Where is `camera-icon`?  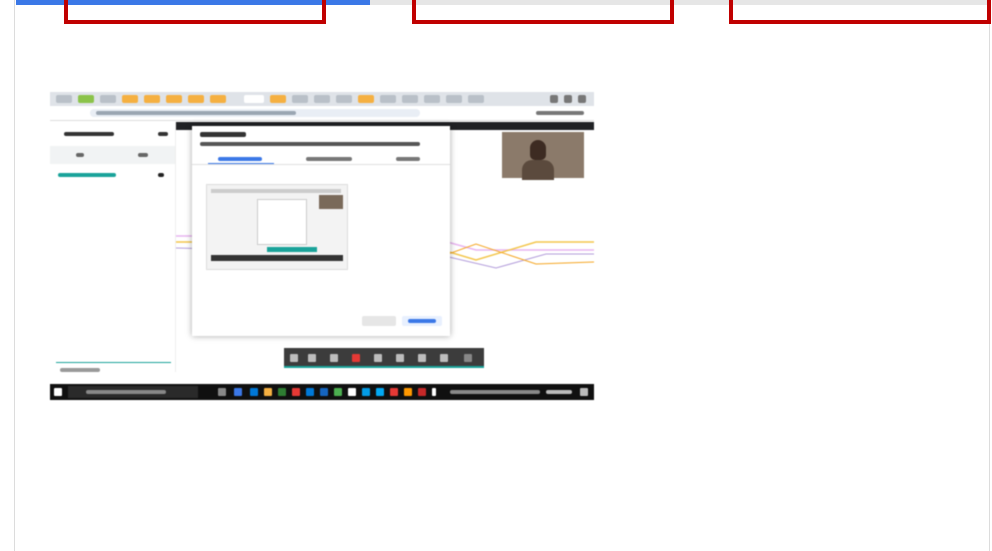 camera-icon is located at coordinates (400, 358).